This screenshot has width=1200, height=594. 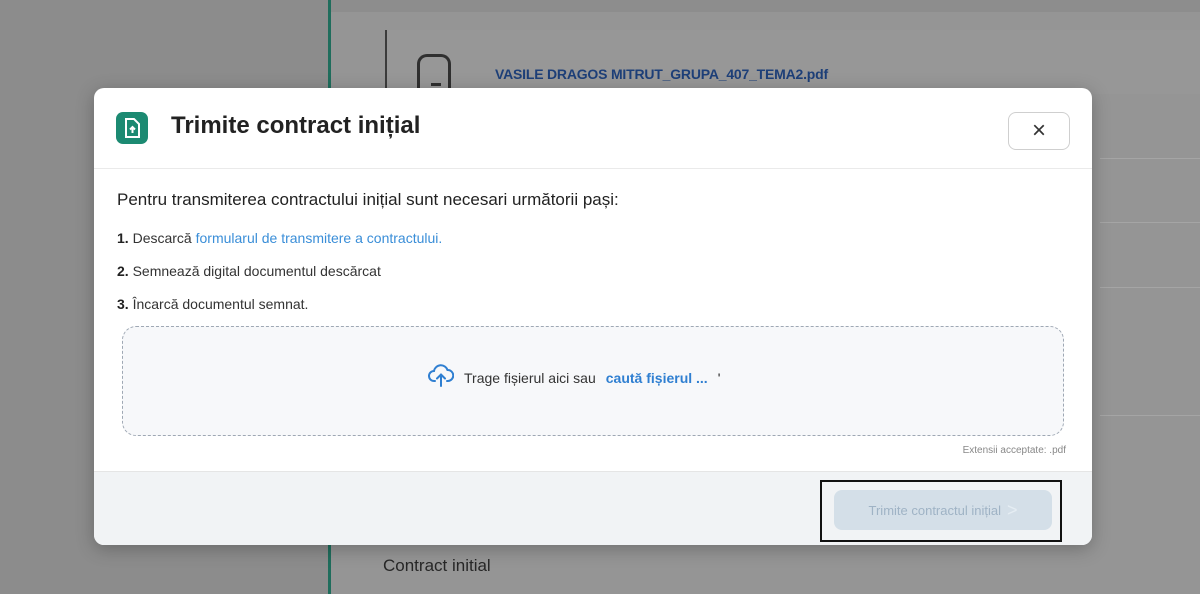 I want to click on step-text: Semnează digital documentul descărcat, so click(x=256, y=271).